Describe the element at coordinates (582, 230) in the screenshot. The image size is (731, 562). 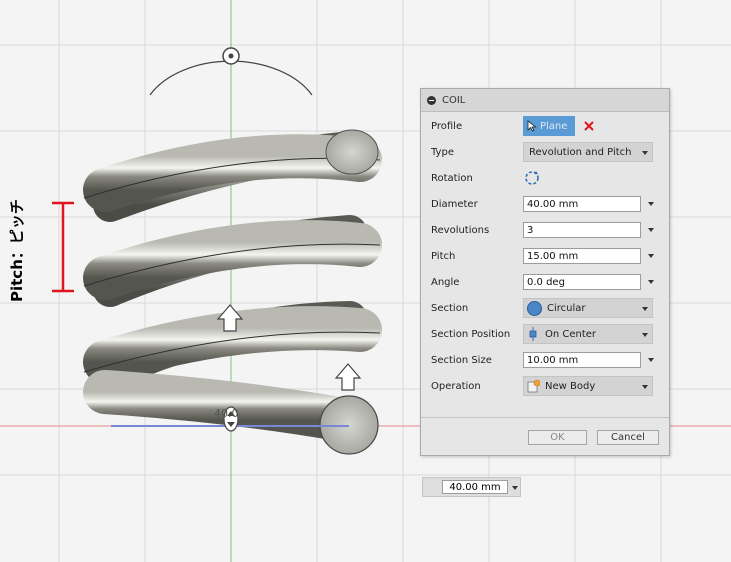
I see `revolutions-input: 3` at that location.